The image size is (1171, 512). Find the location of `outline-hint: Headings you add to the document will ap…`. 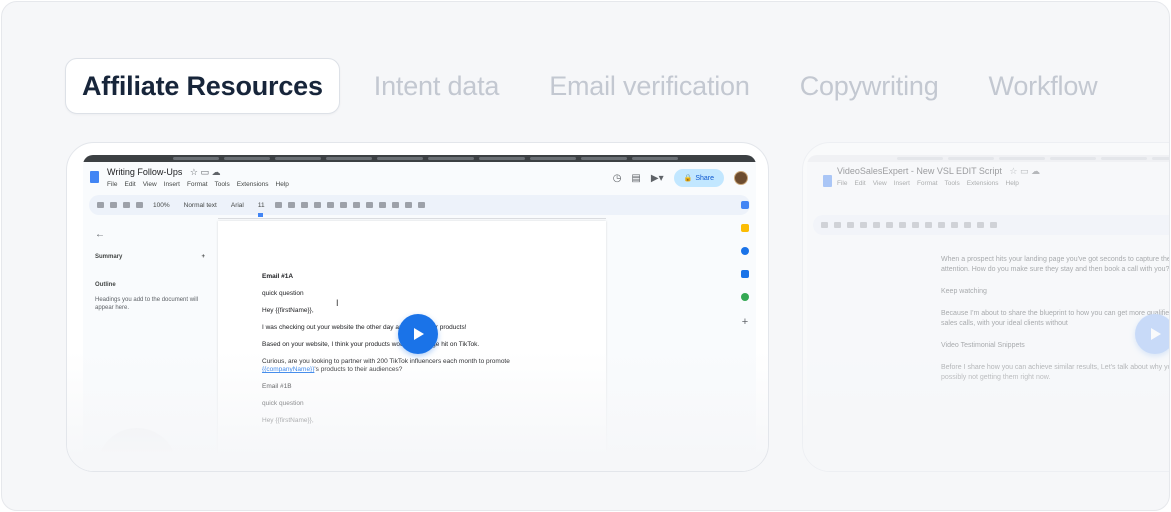

outline-hint: Headings you add to the document will ap… is located at coordinates (147, 304).